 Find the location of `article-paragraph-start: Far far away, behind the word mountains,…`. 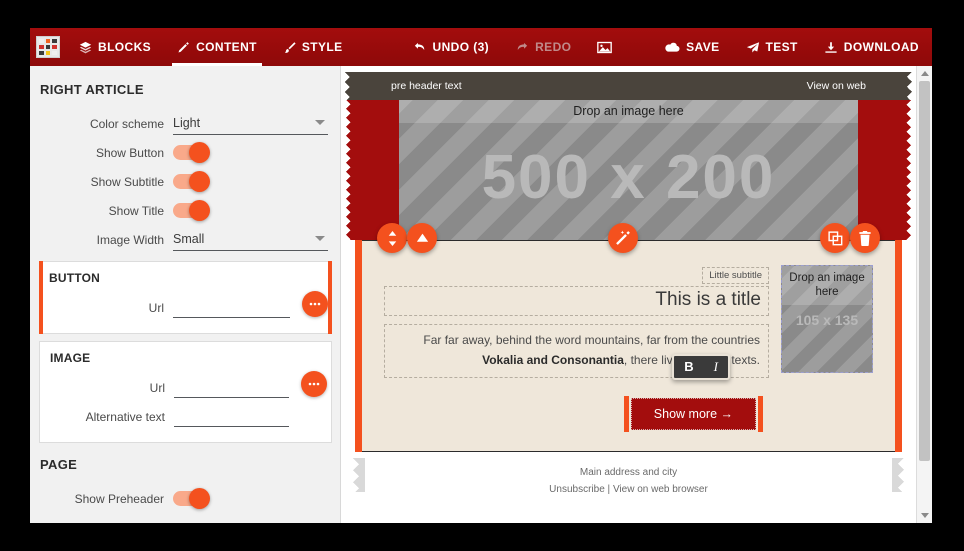

article-paragraph-start: Far far away, behind the word mountains,… is located at coordinates (591, 340).